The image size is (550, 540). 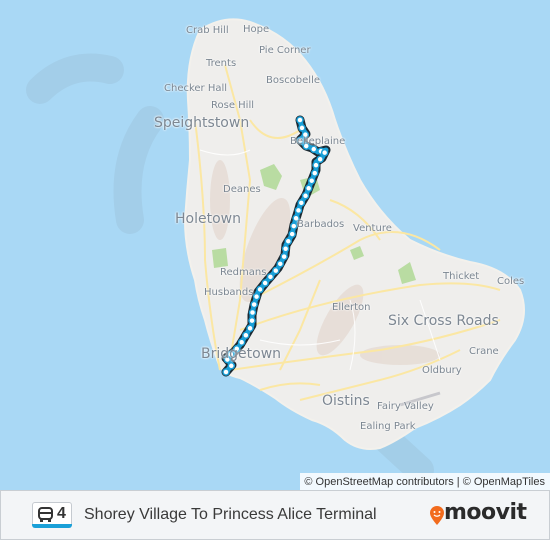 I want to click on place-label: Barbados, so click(x=321, y=224).